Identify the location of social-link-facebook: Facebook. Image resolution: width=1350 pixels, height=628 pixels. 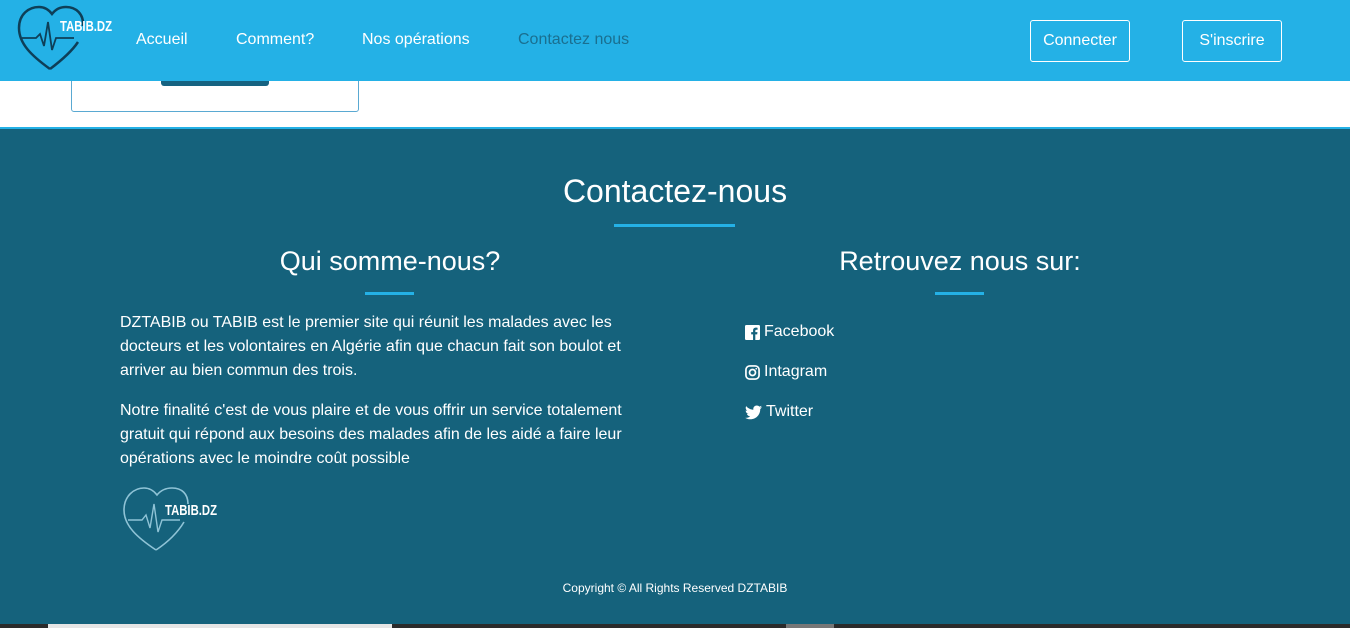
(789, 332).